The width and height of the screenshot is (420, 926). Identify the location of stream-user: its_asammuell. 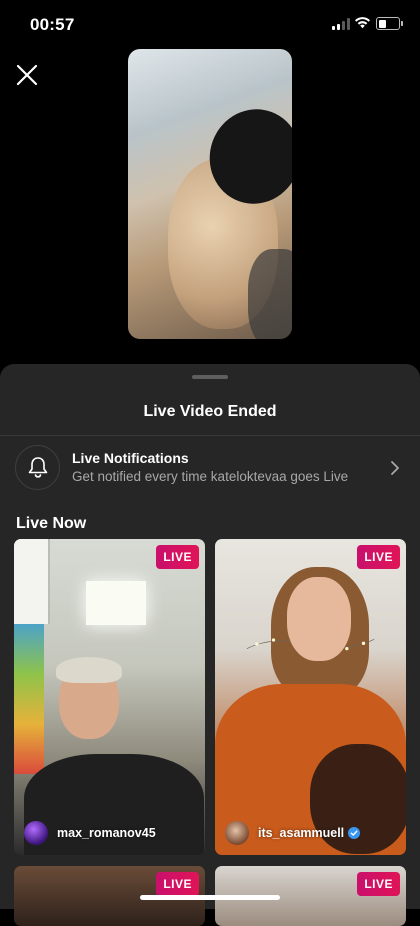
(293, 833).